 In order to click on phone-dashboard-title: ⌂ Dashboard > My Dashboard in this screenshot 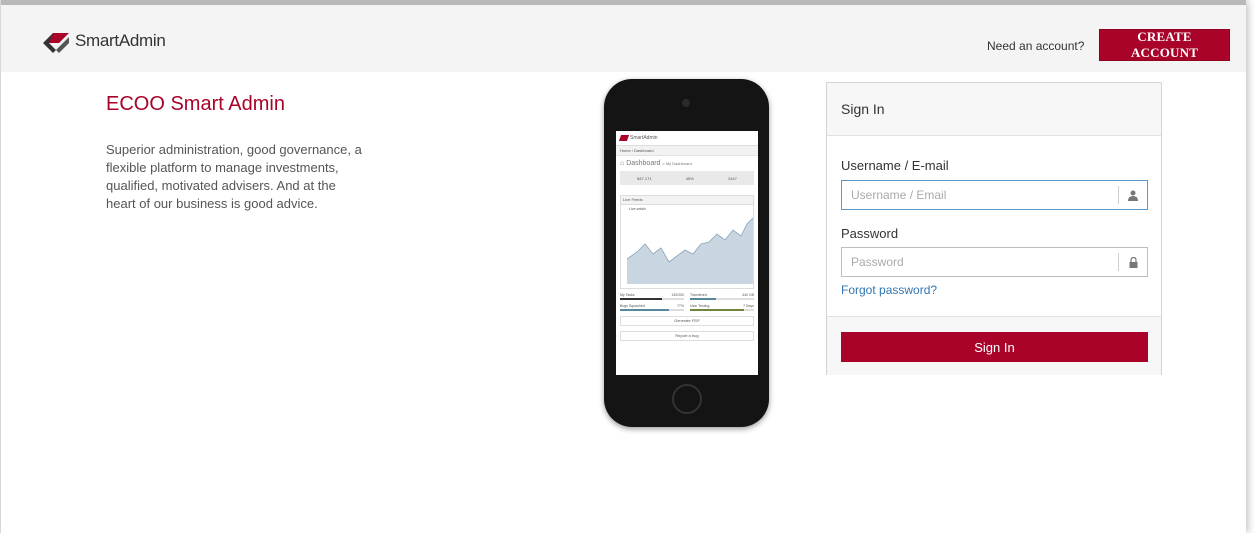, I will do `click(656, 163)`.